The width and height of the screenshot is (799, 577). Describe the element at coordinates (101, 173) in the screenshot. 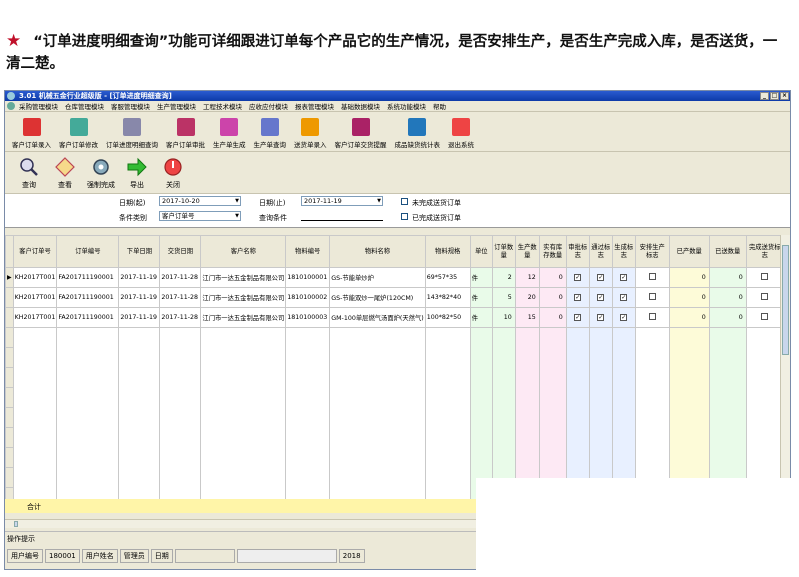

I see `action-button-2: 强制完成` at that location.